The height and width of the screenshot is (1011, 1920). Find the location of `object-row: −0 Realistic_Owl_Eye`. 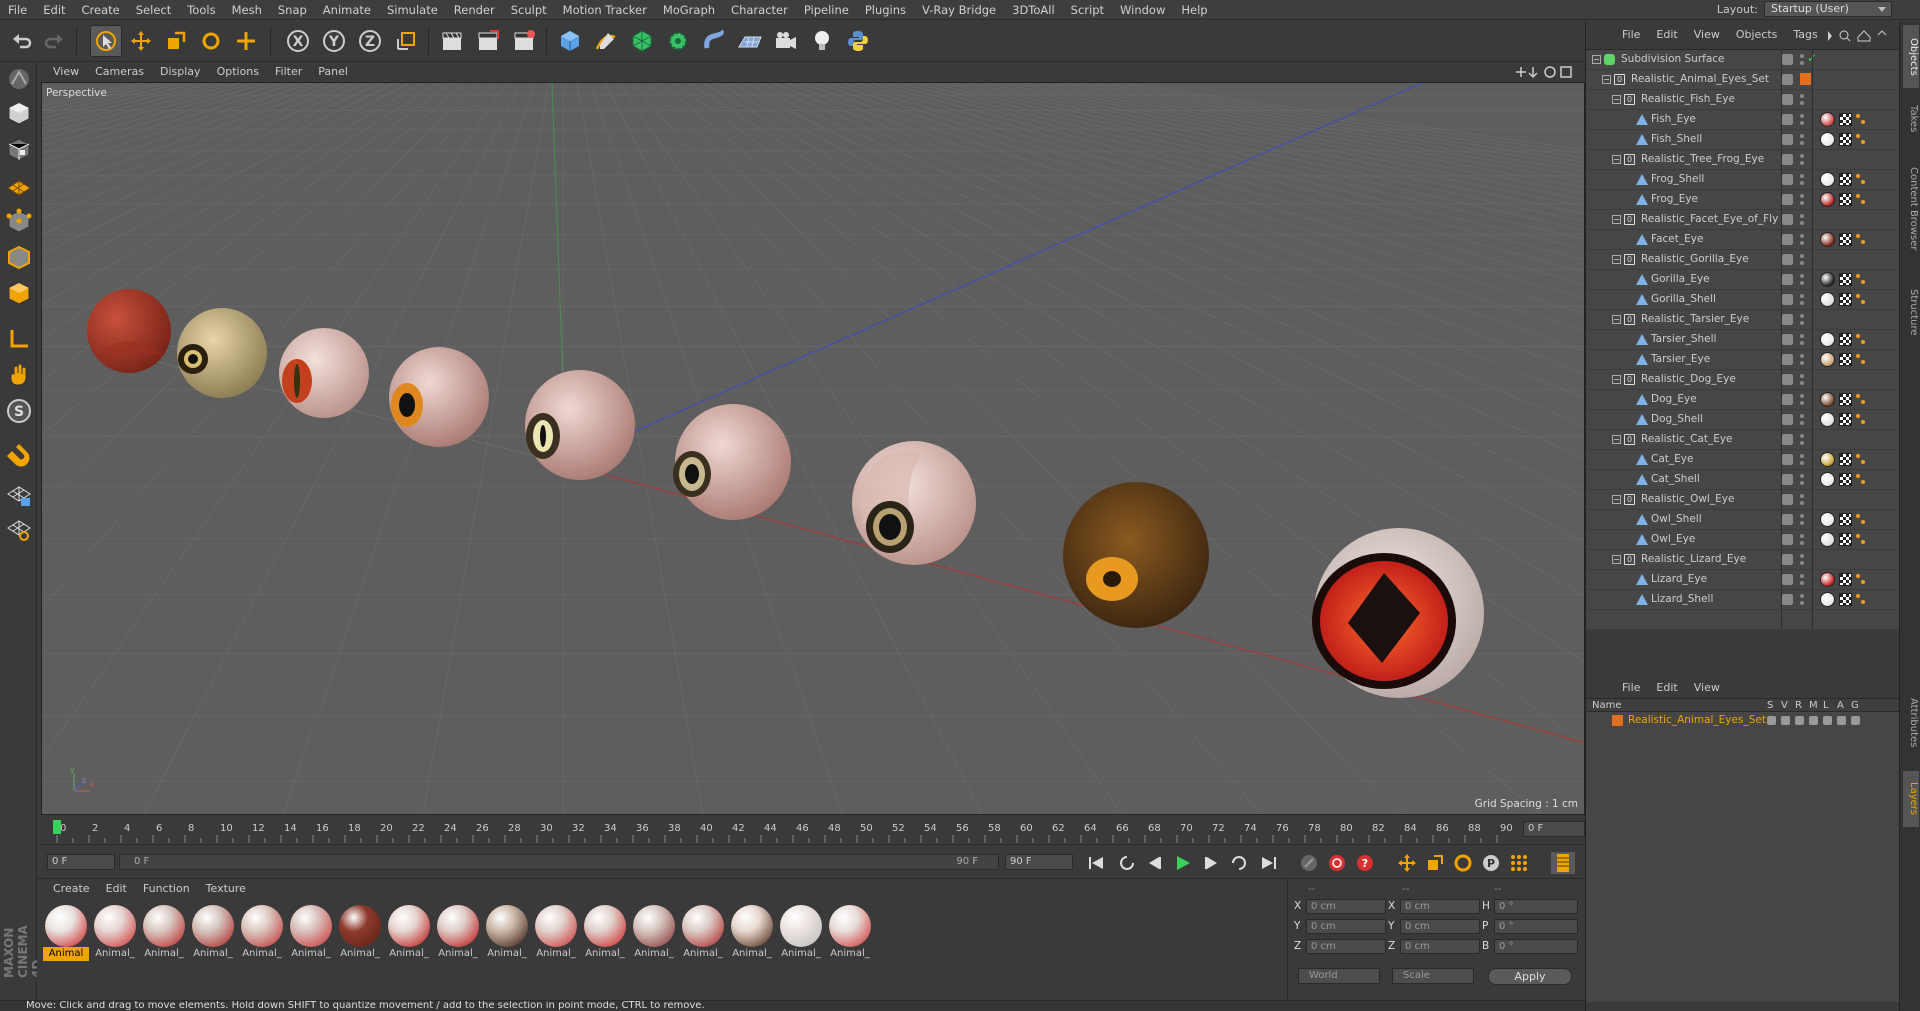

object-row: −0 Realistic_Owl_Eye is located at coordinates (1742, 500).